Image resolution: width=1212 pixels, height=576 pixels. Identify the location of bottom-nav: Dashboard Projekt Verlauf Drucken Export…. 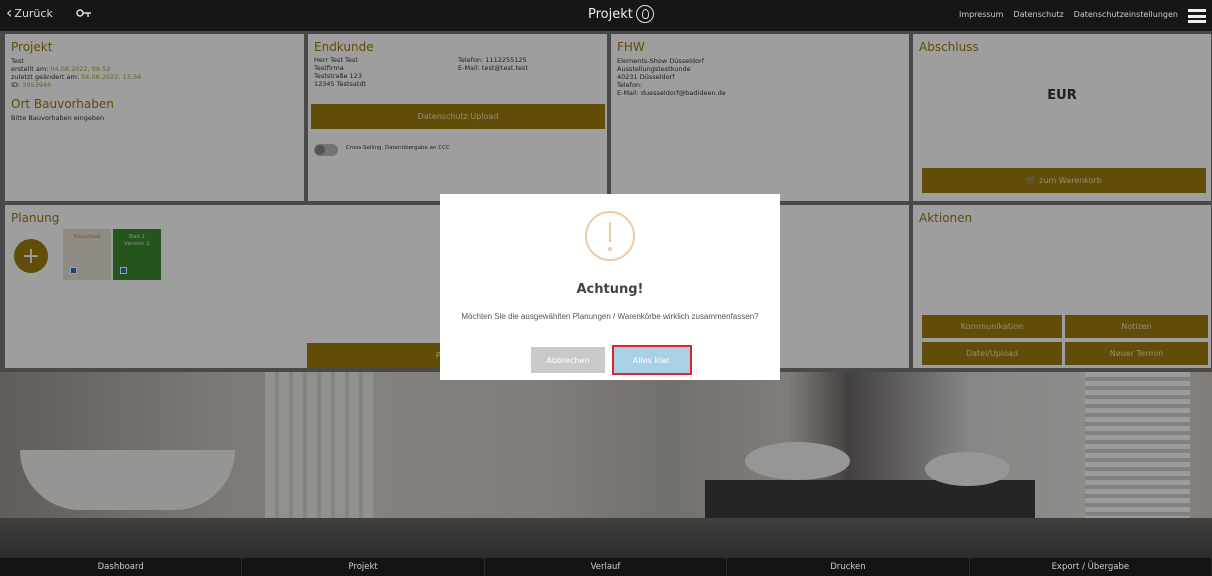
(606, 567).